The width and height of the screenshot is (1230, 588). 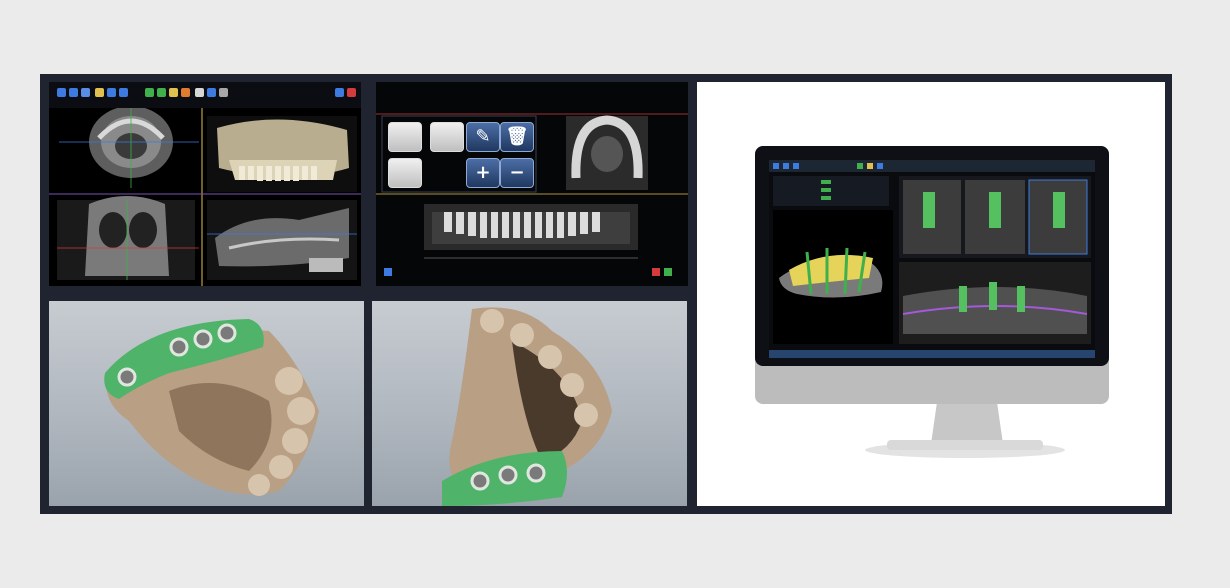 I want to click on dental-model-arch-view, so click(x=529, y=403).